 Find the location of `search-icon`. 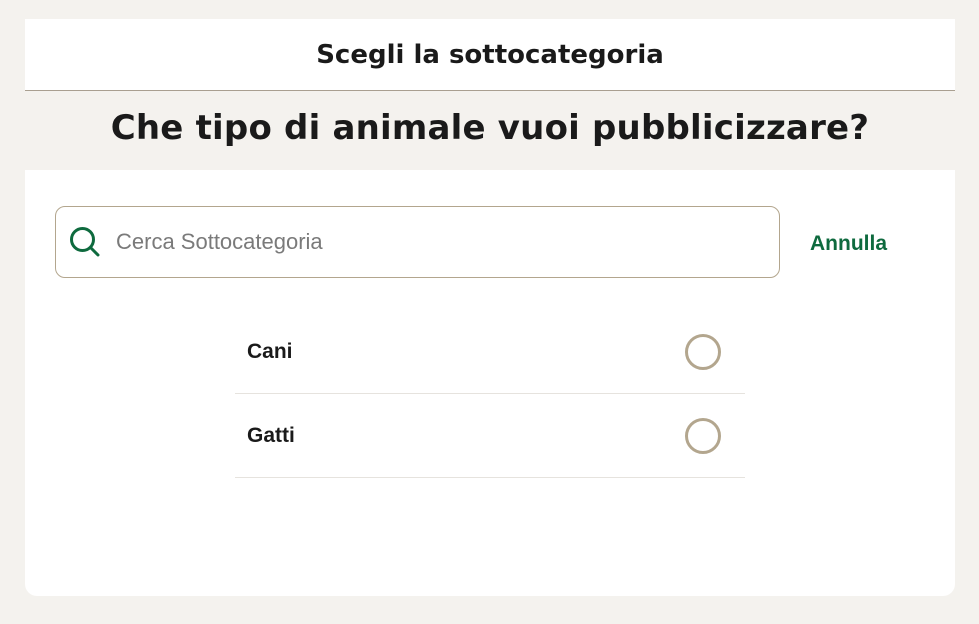

search-icon is located at coordinates (85, 242).